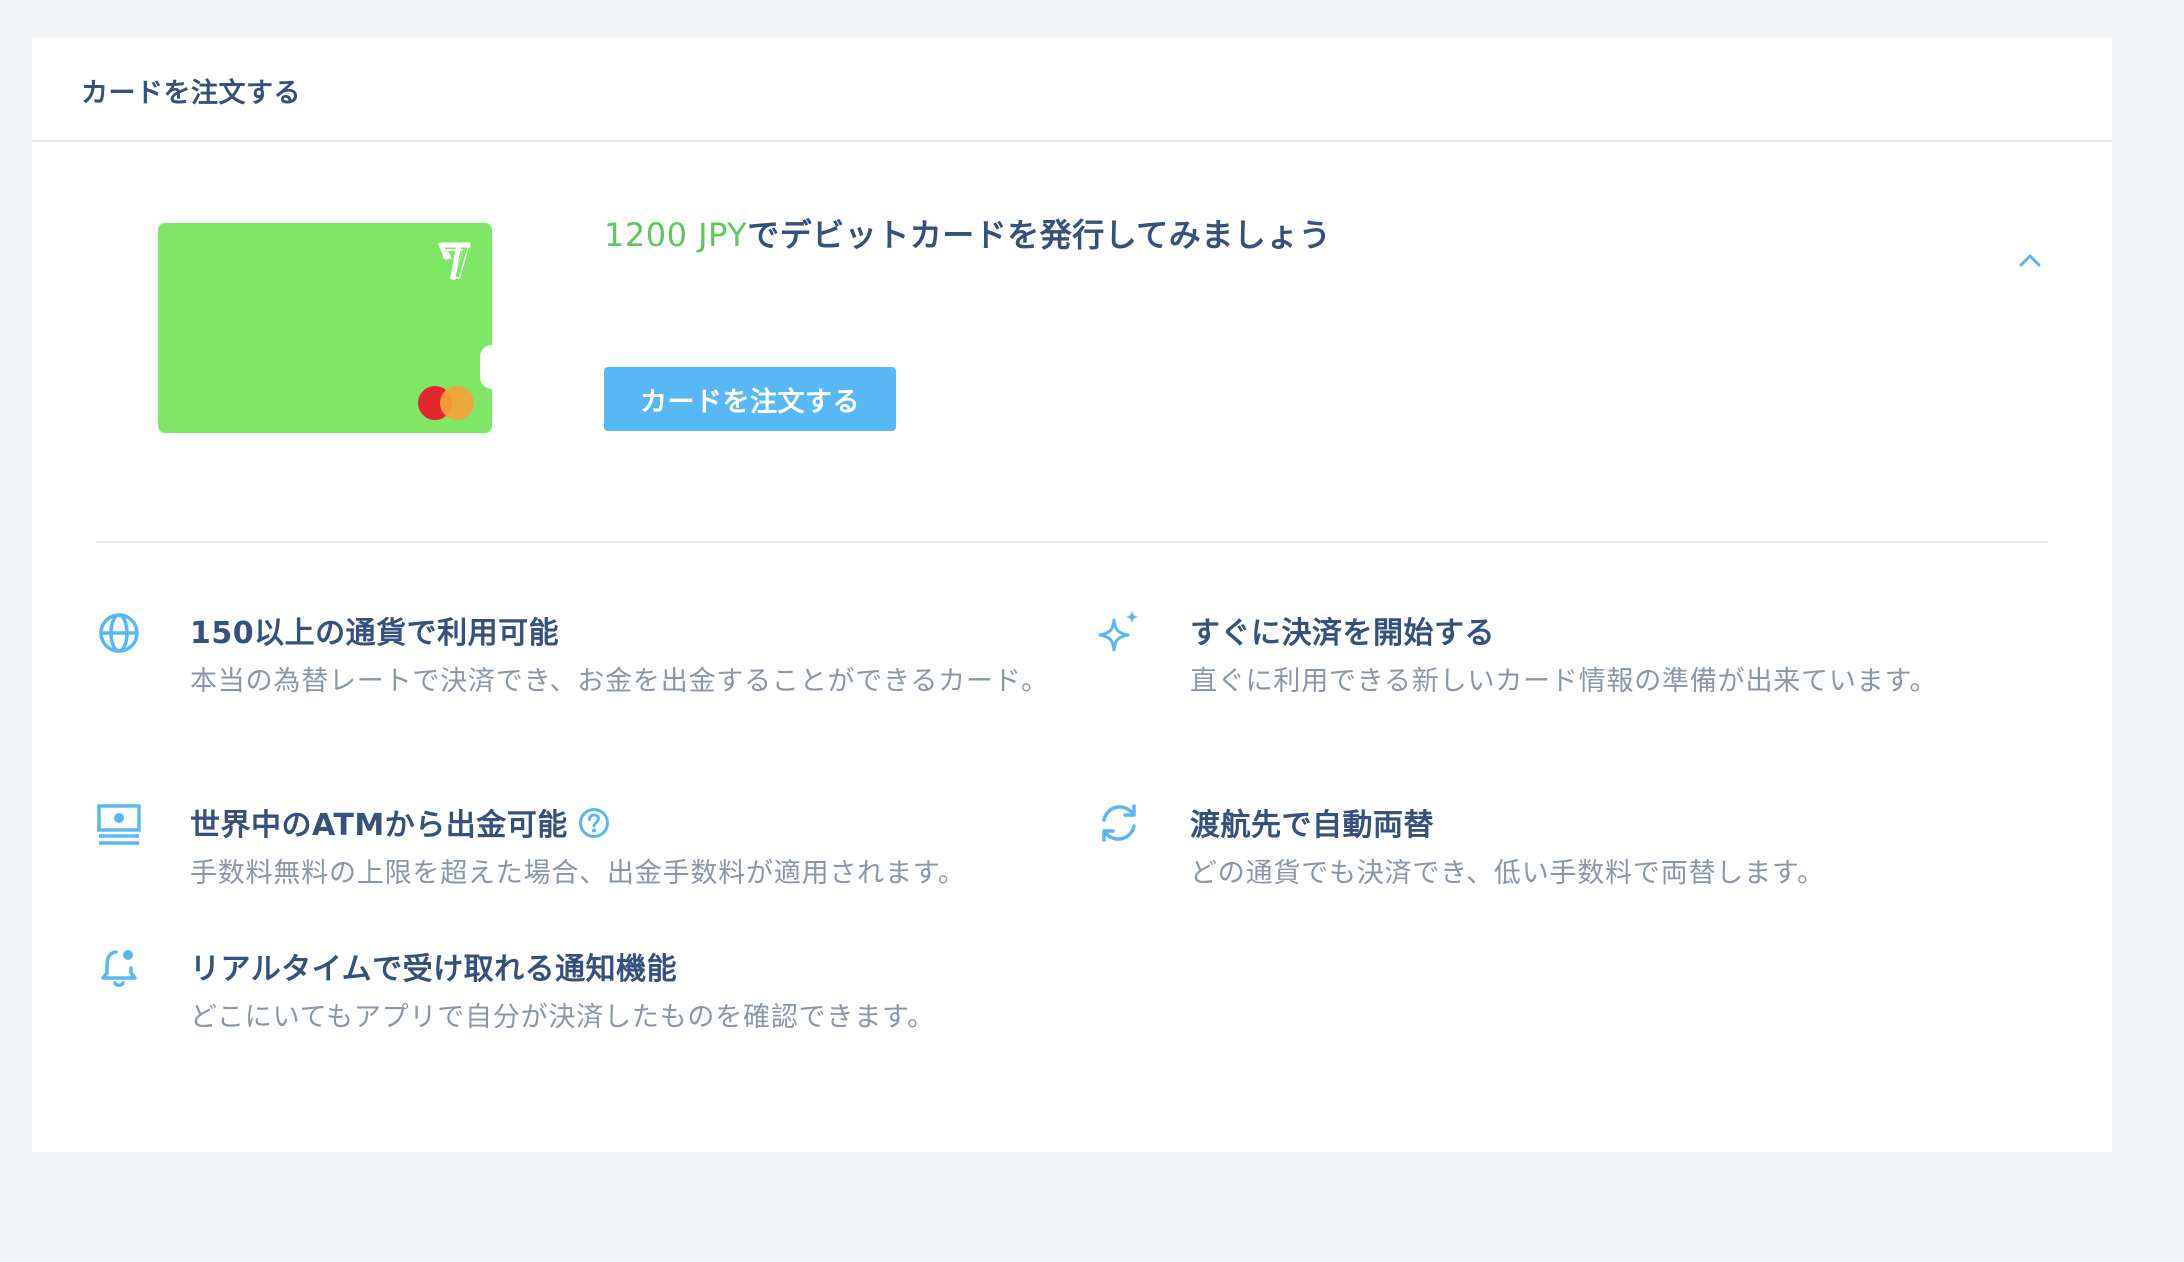 Image resolution: width=2184 pixels, height=1262 pixels. Describe the element at coordinates (1119, 823) in the screenshot. I see `refresh-icon` at that location.